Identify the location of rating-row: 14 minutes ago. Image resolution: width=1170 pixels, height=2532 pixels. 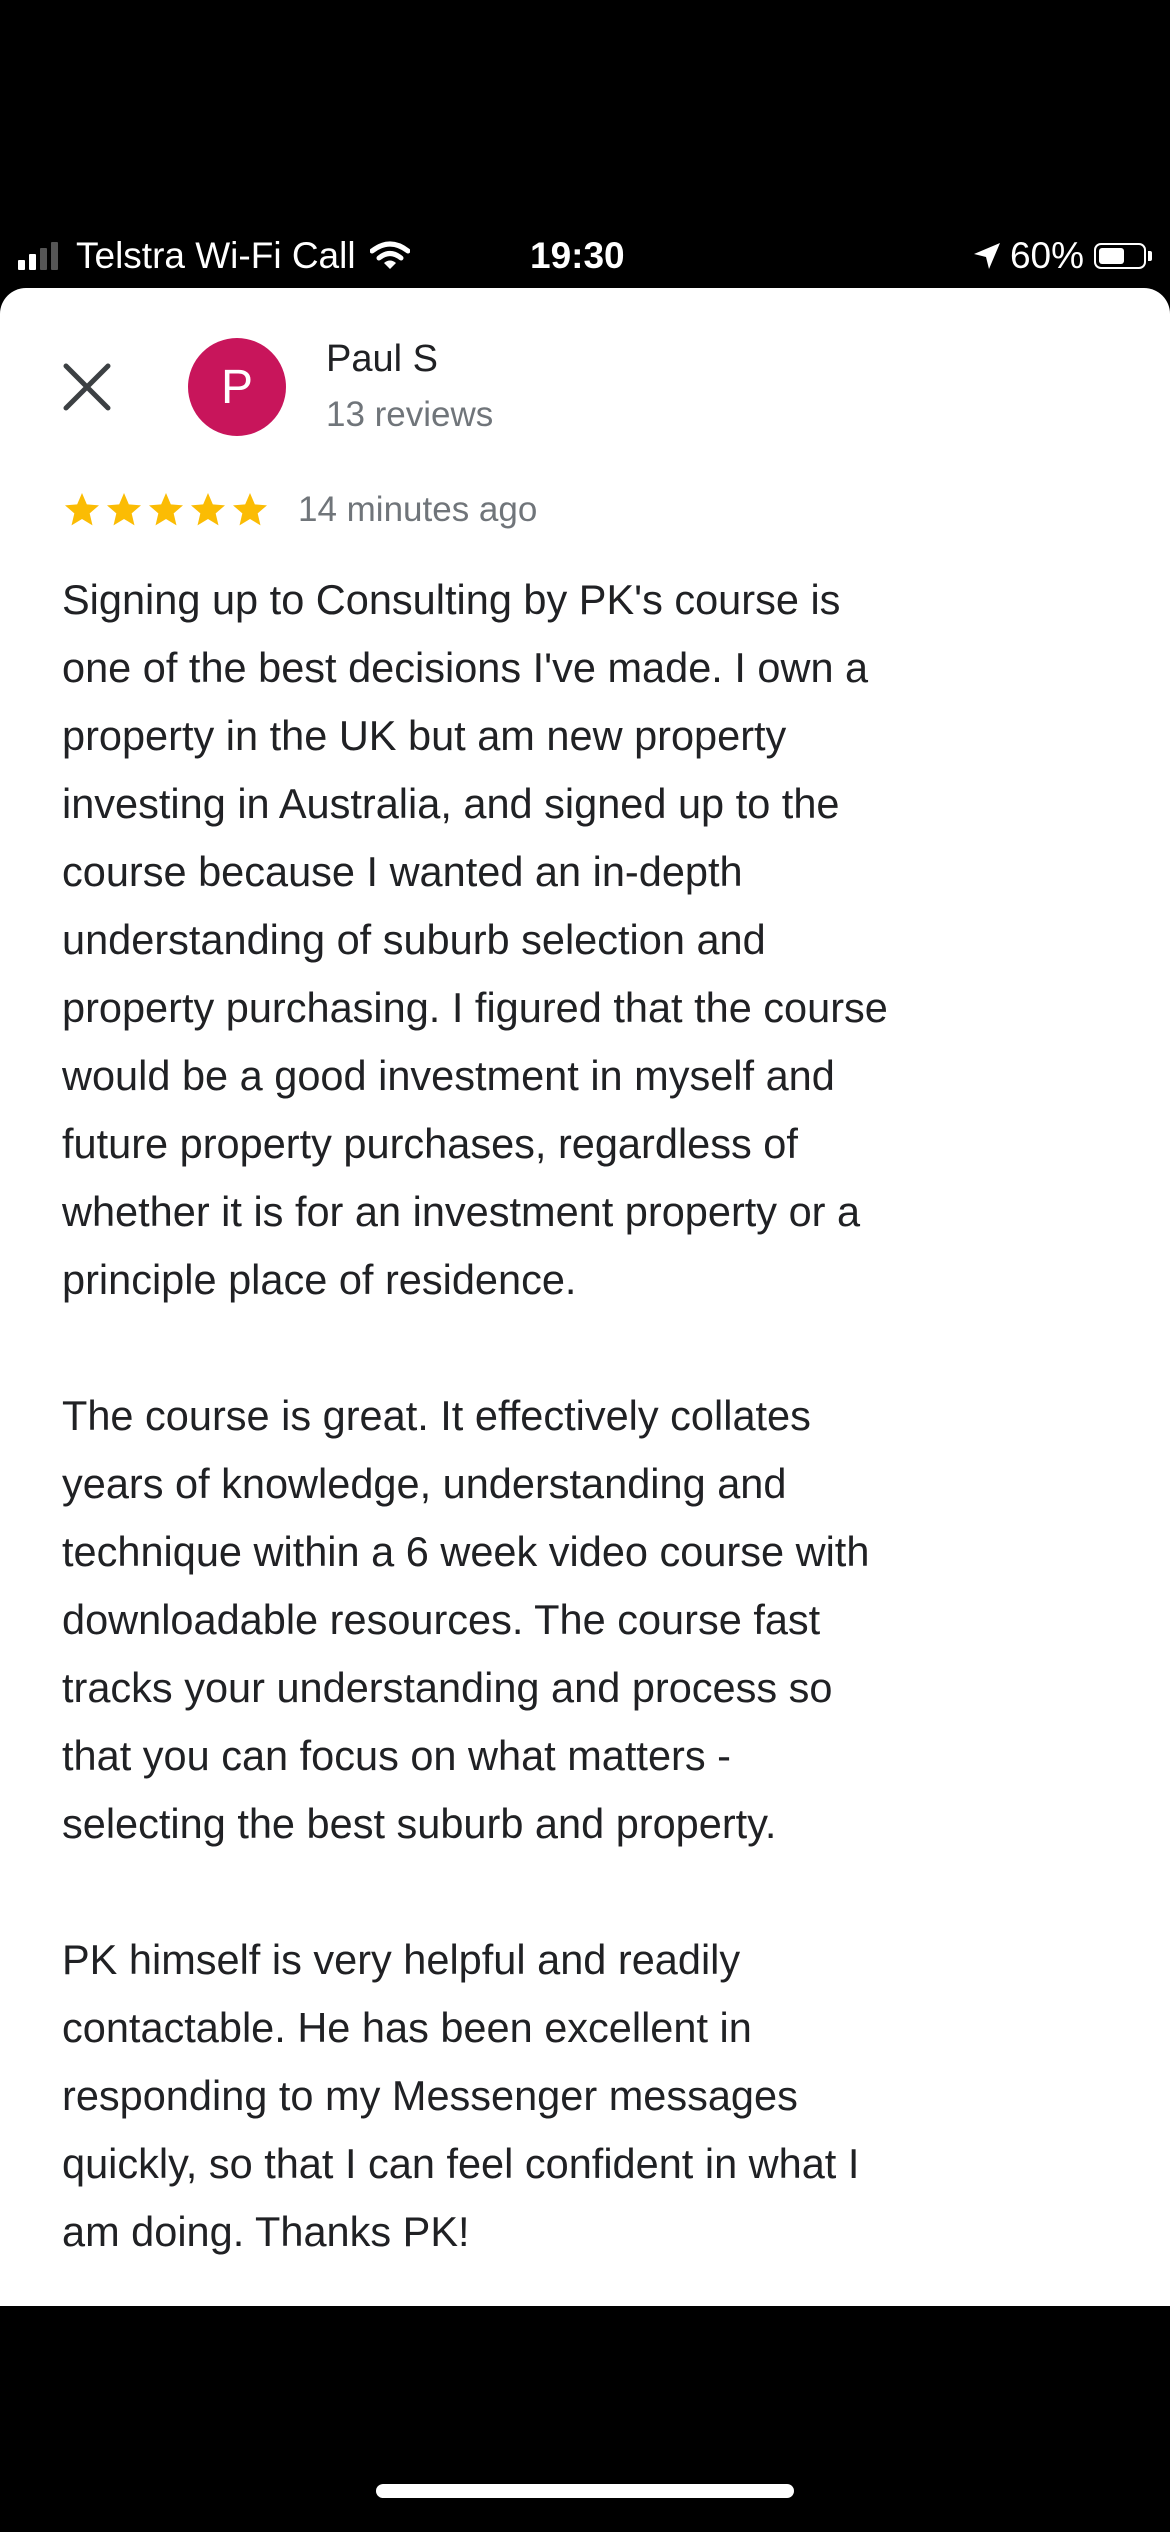
(299, 510).